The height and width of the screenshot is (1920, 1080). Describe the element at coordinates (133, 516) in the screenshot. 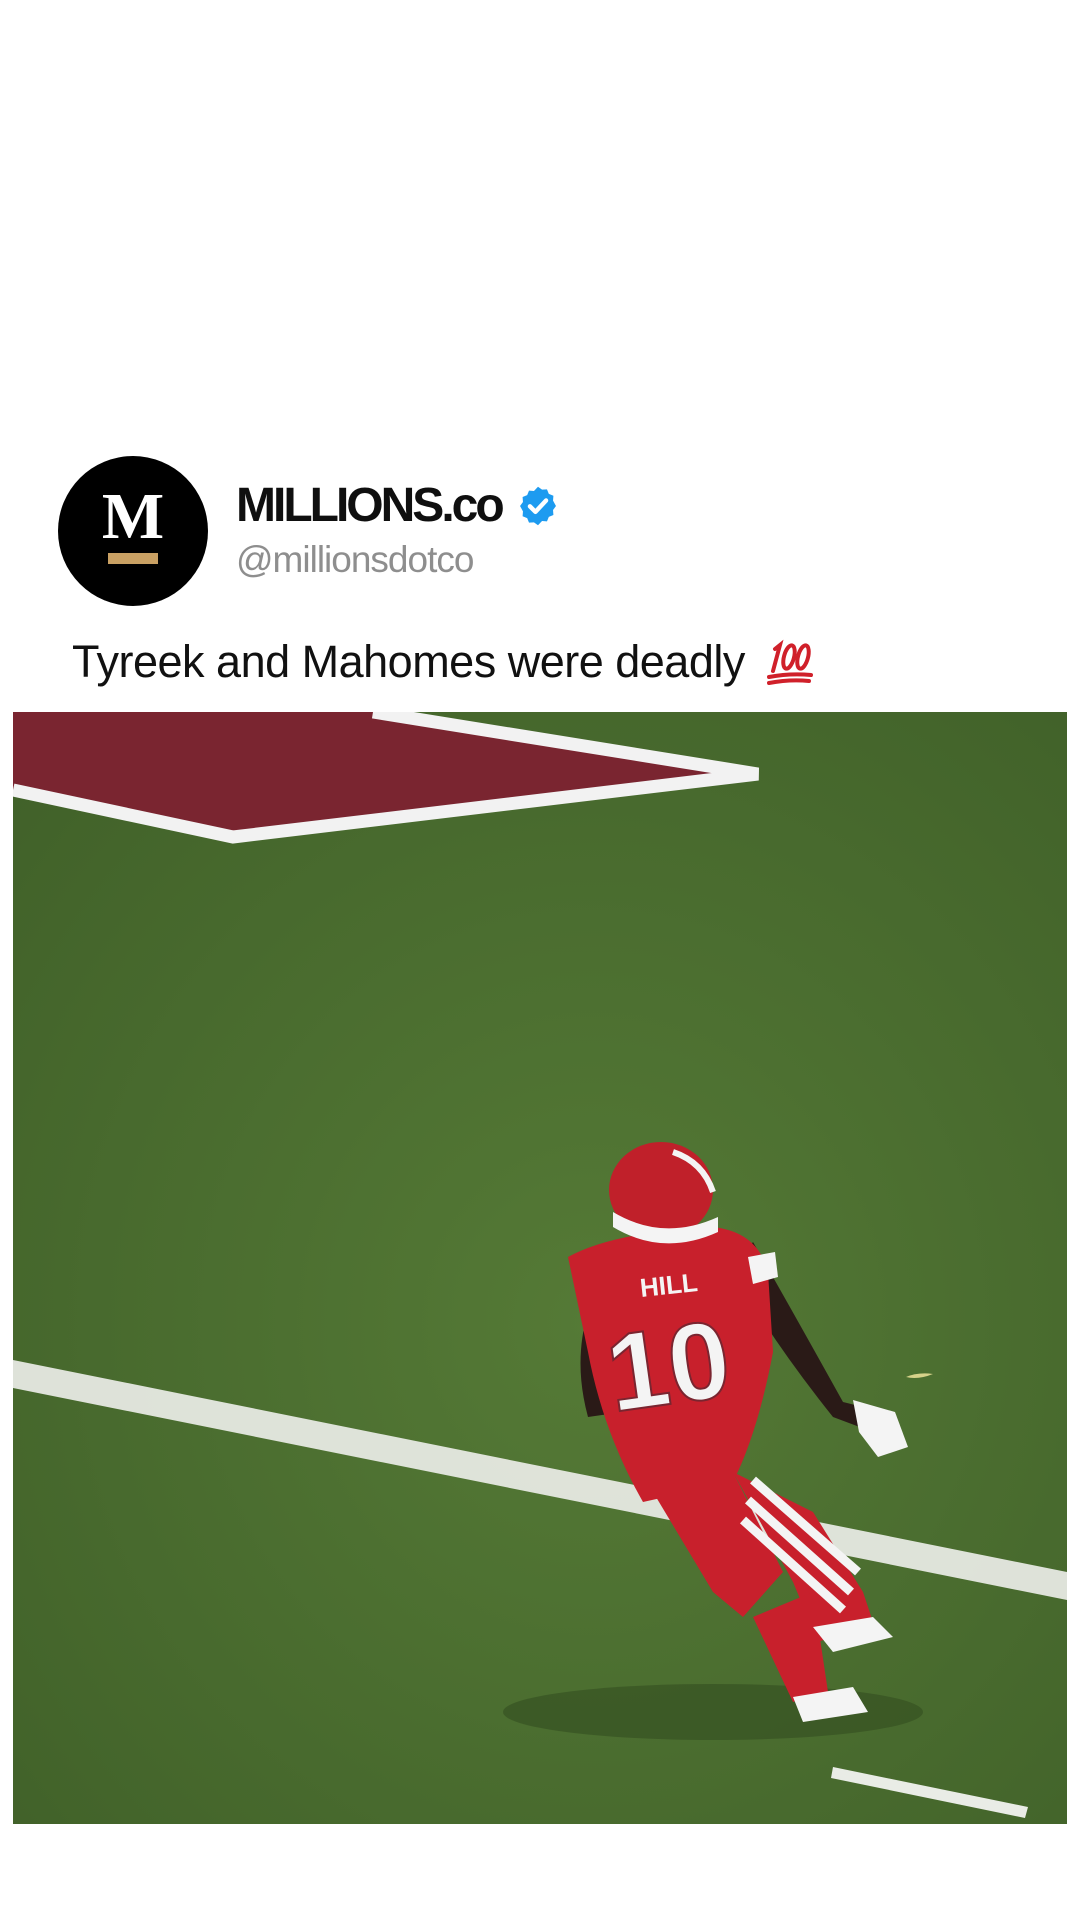

I see `avatar-logo-letter: M` at that location.